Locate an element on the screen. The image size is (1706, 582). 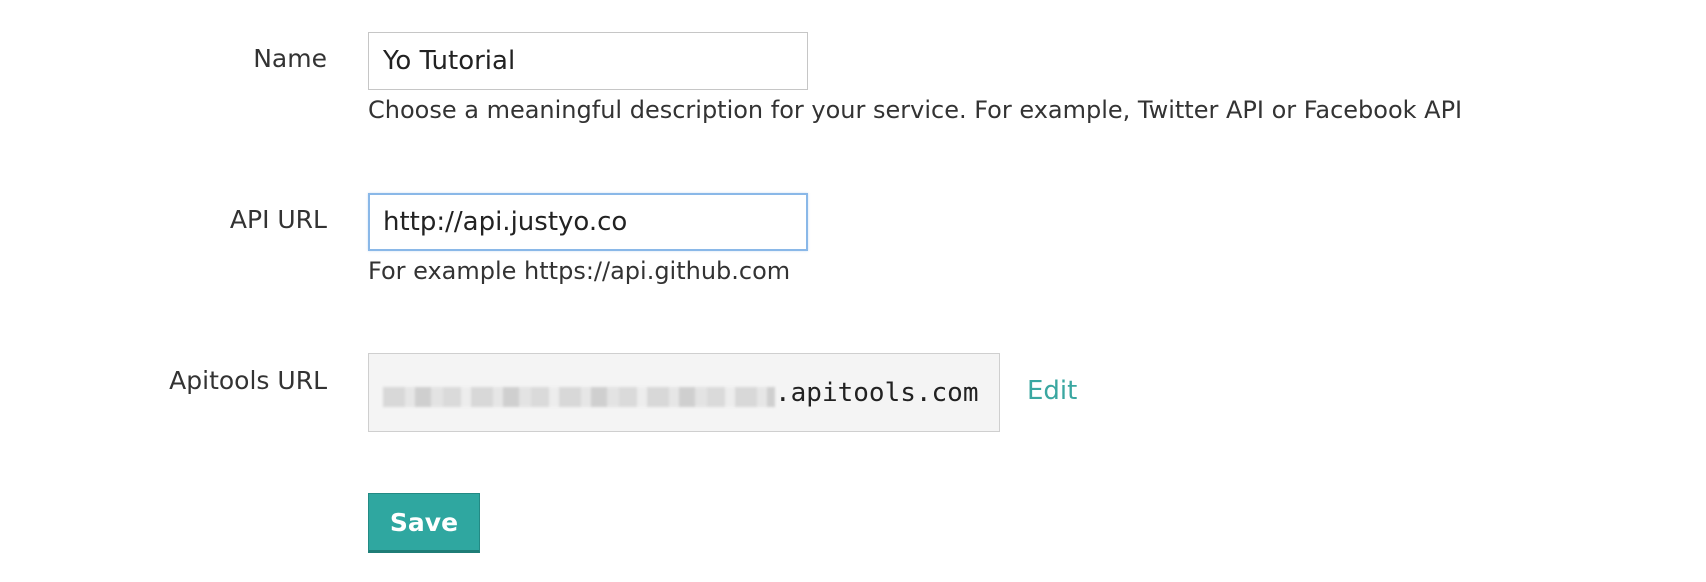
api-url-label: API URL is located at coordinates (278, 219).